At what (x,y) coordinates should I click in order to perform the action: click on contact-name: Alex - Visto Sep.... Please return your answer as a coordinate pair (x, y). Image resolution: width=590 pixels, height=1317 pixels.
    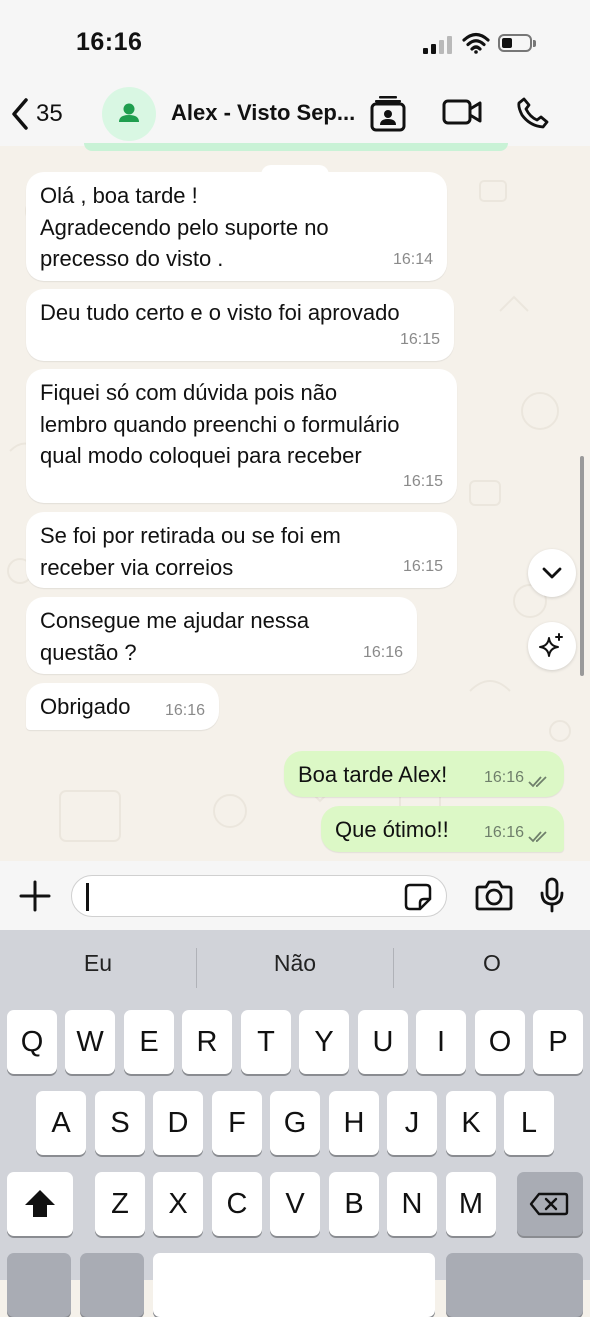
    Looking at the image, I should click on (263, 113).